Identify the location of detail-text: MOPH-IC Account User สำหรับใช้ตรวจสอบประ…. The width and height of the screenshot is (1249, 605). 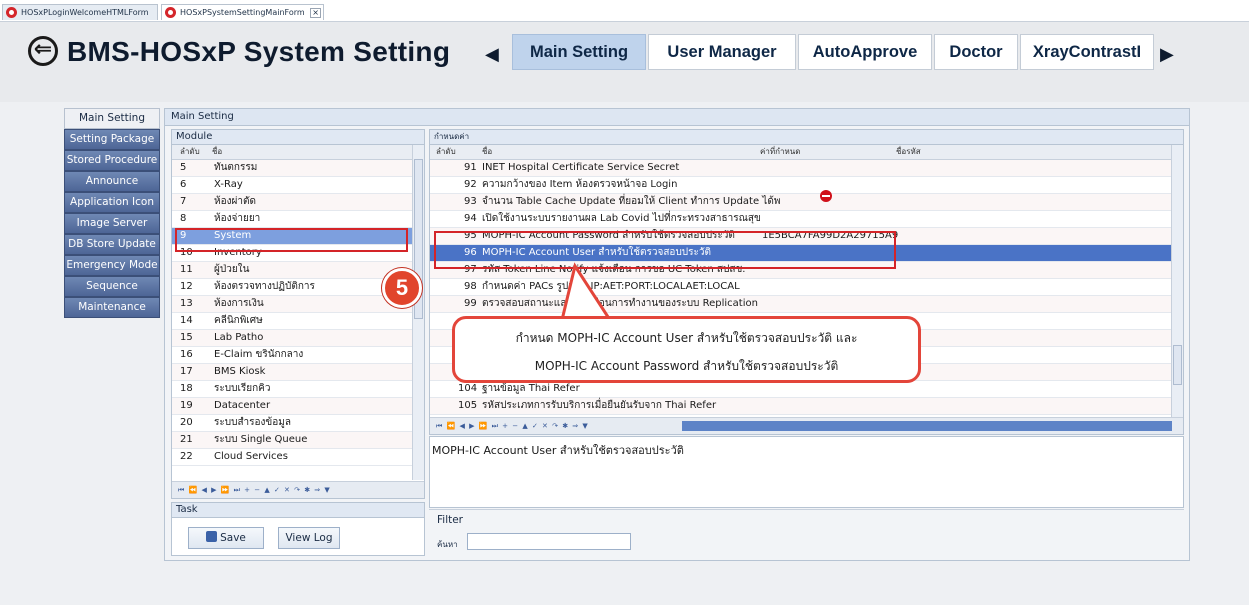
(558, 450).